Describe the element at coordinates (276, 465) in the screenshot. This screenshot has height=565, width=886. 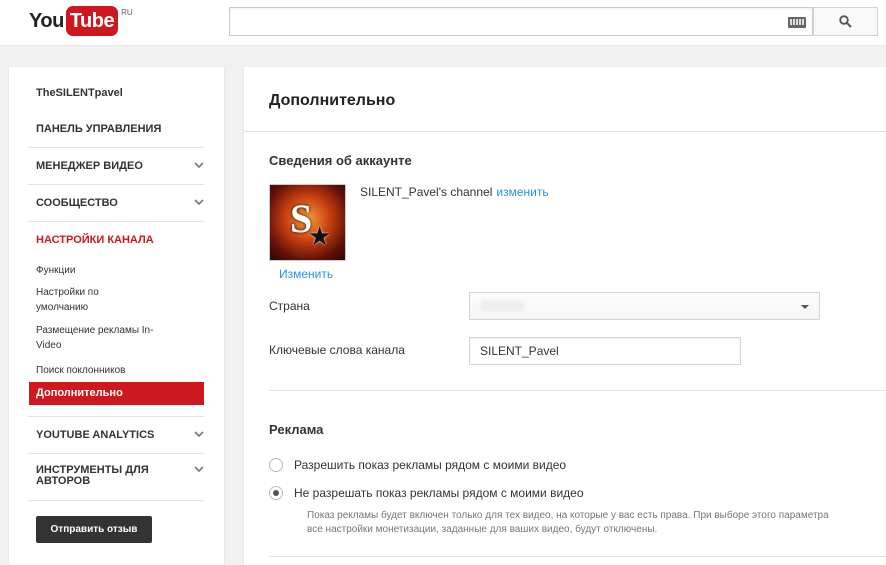
I see `radio-button` at that location.